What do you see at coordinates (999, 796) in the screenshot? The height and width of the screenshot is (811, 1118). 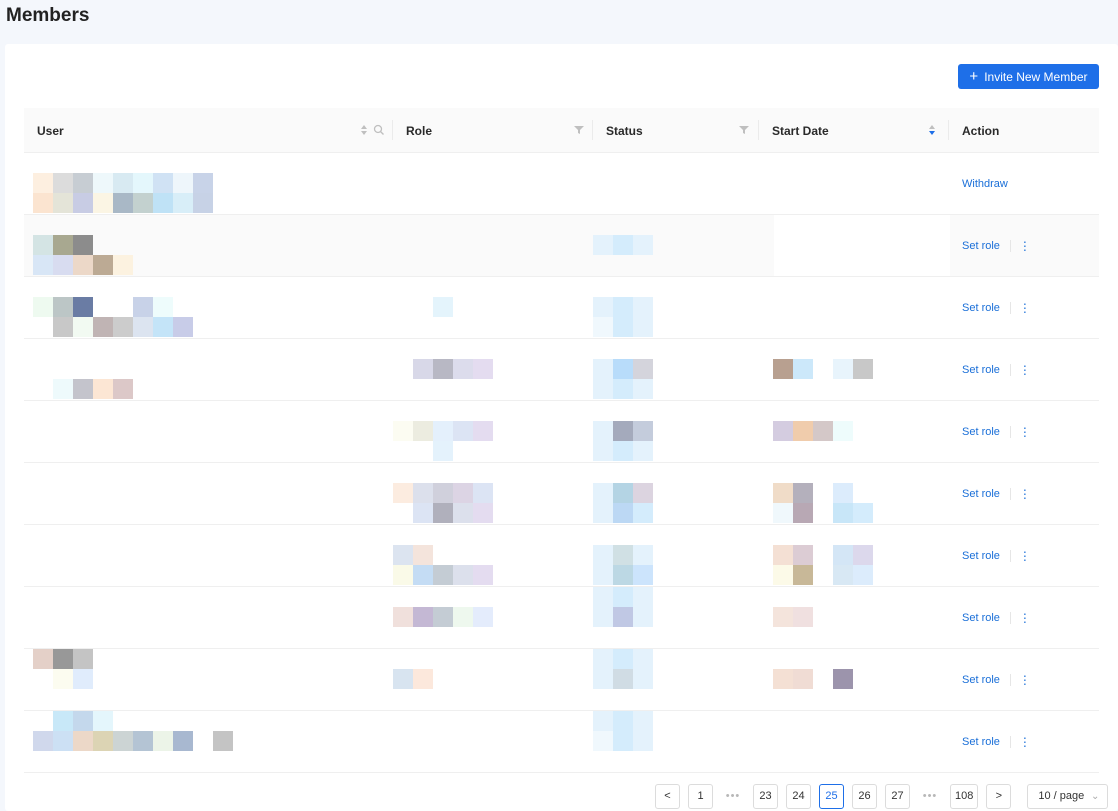 I see `next-page-button: >` at bounding box center [999, 796].